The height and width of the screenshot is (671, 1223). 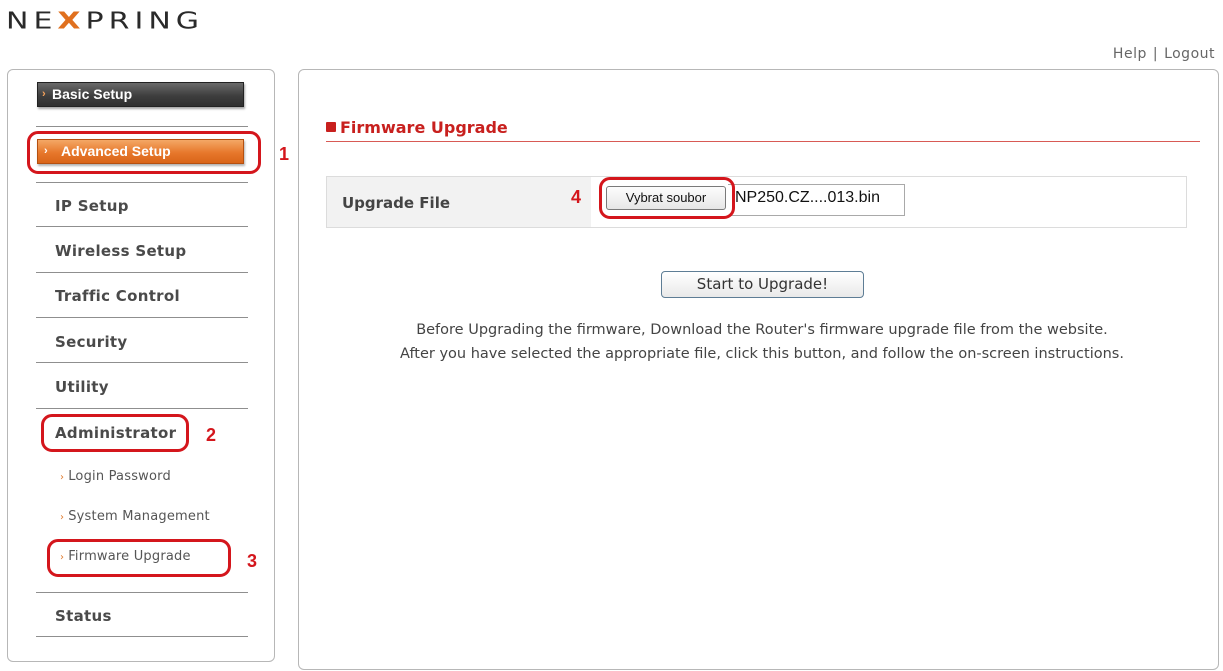 I want to click on label-cell: Upgrade File, so click(x=459, y=202).